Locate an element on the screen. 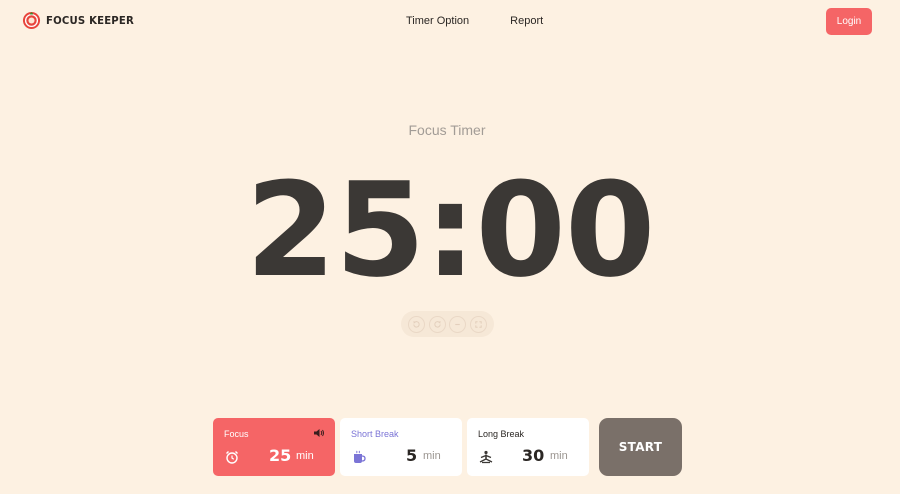 This screenshot has width=900, height=494. mode-card-long-break: Long Break 30 min is located at coordinates (528, 447).